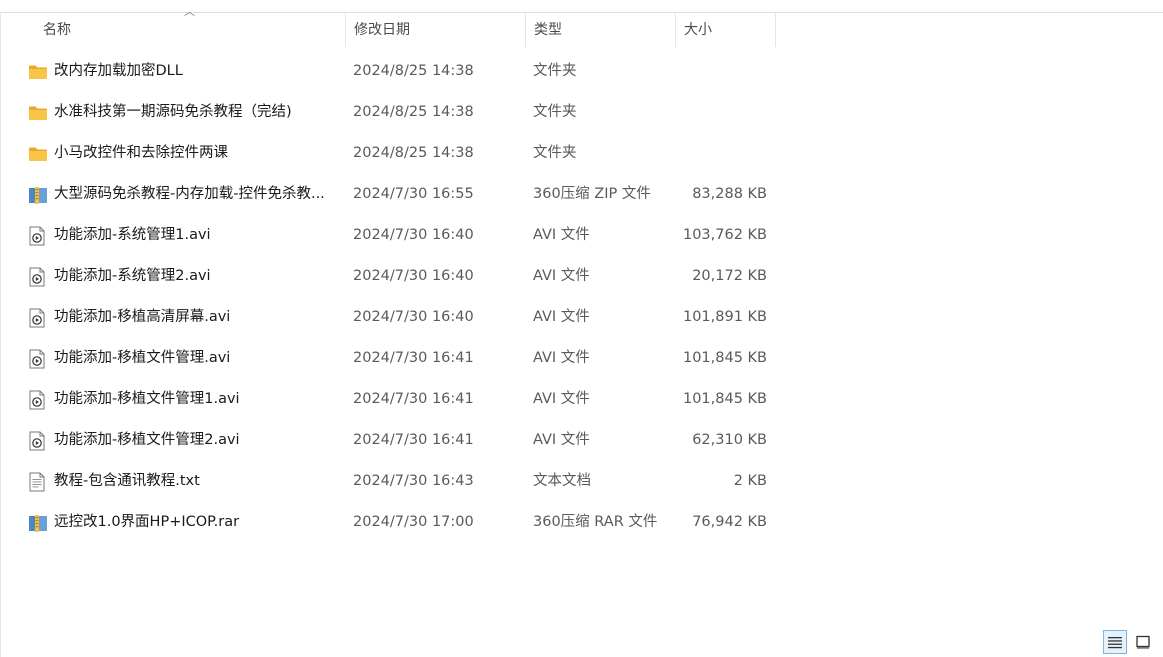 This screenshot has width=1163, height=657. Describe the element at coordinates (436, 30) in the screenshot. I see `column-header-date: 修改日期` at that location.